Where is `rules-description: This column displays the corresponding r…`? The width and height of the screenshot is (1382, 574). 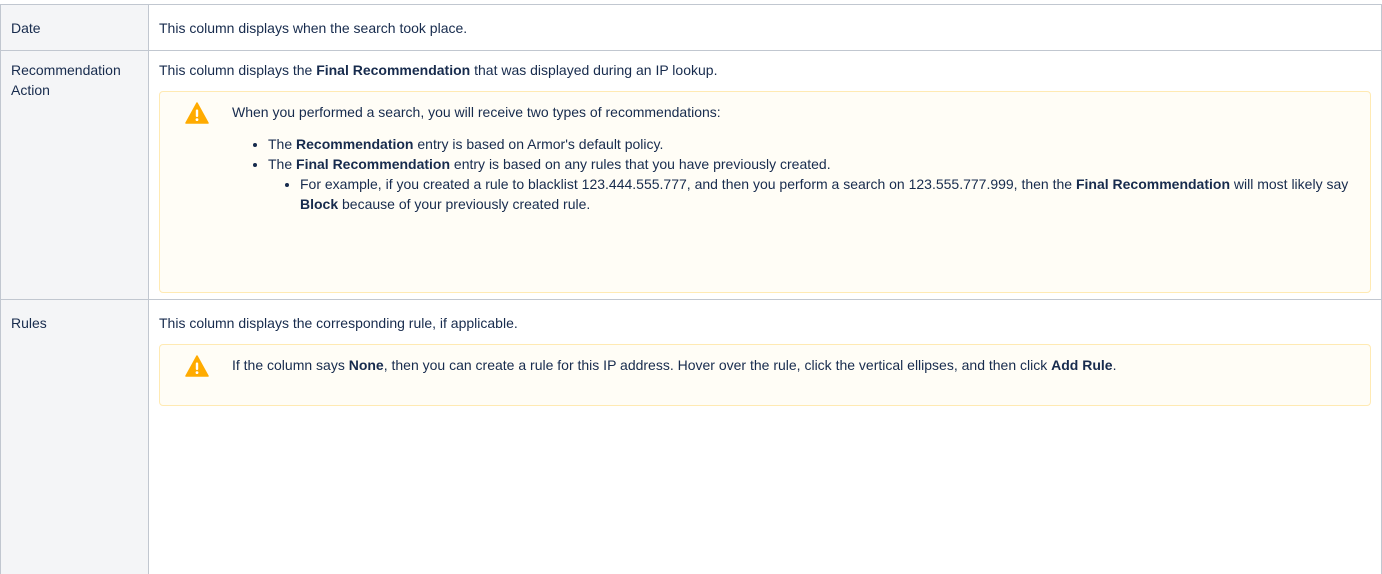 rules-description: This column displays the corresponding r… is located at coordinates (338, 323).